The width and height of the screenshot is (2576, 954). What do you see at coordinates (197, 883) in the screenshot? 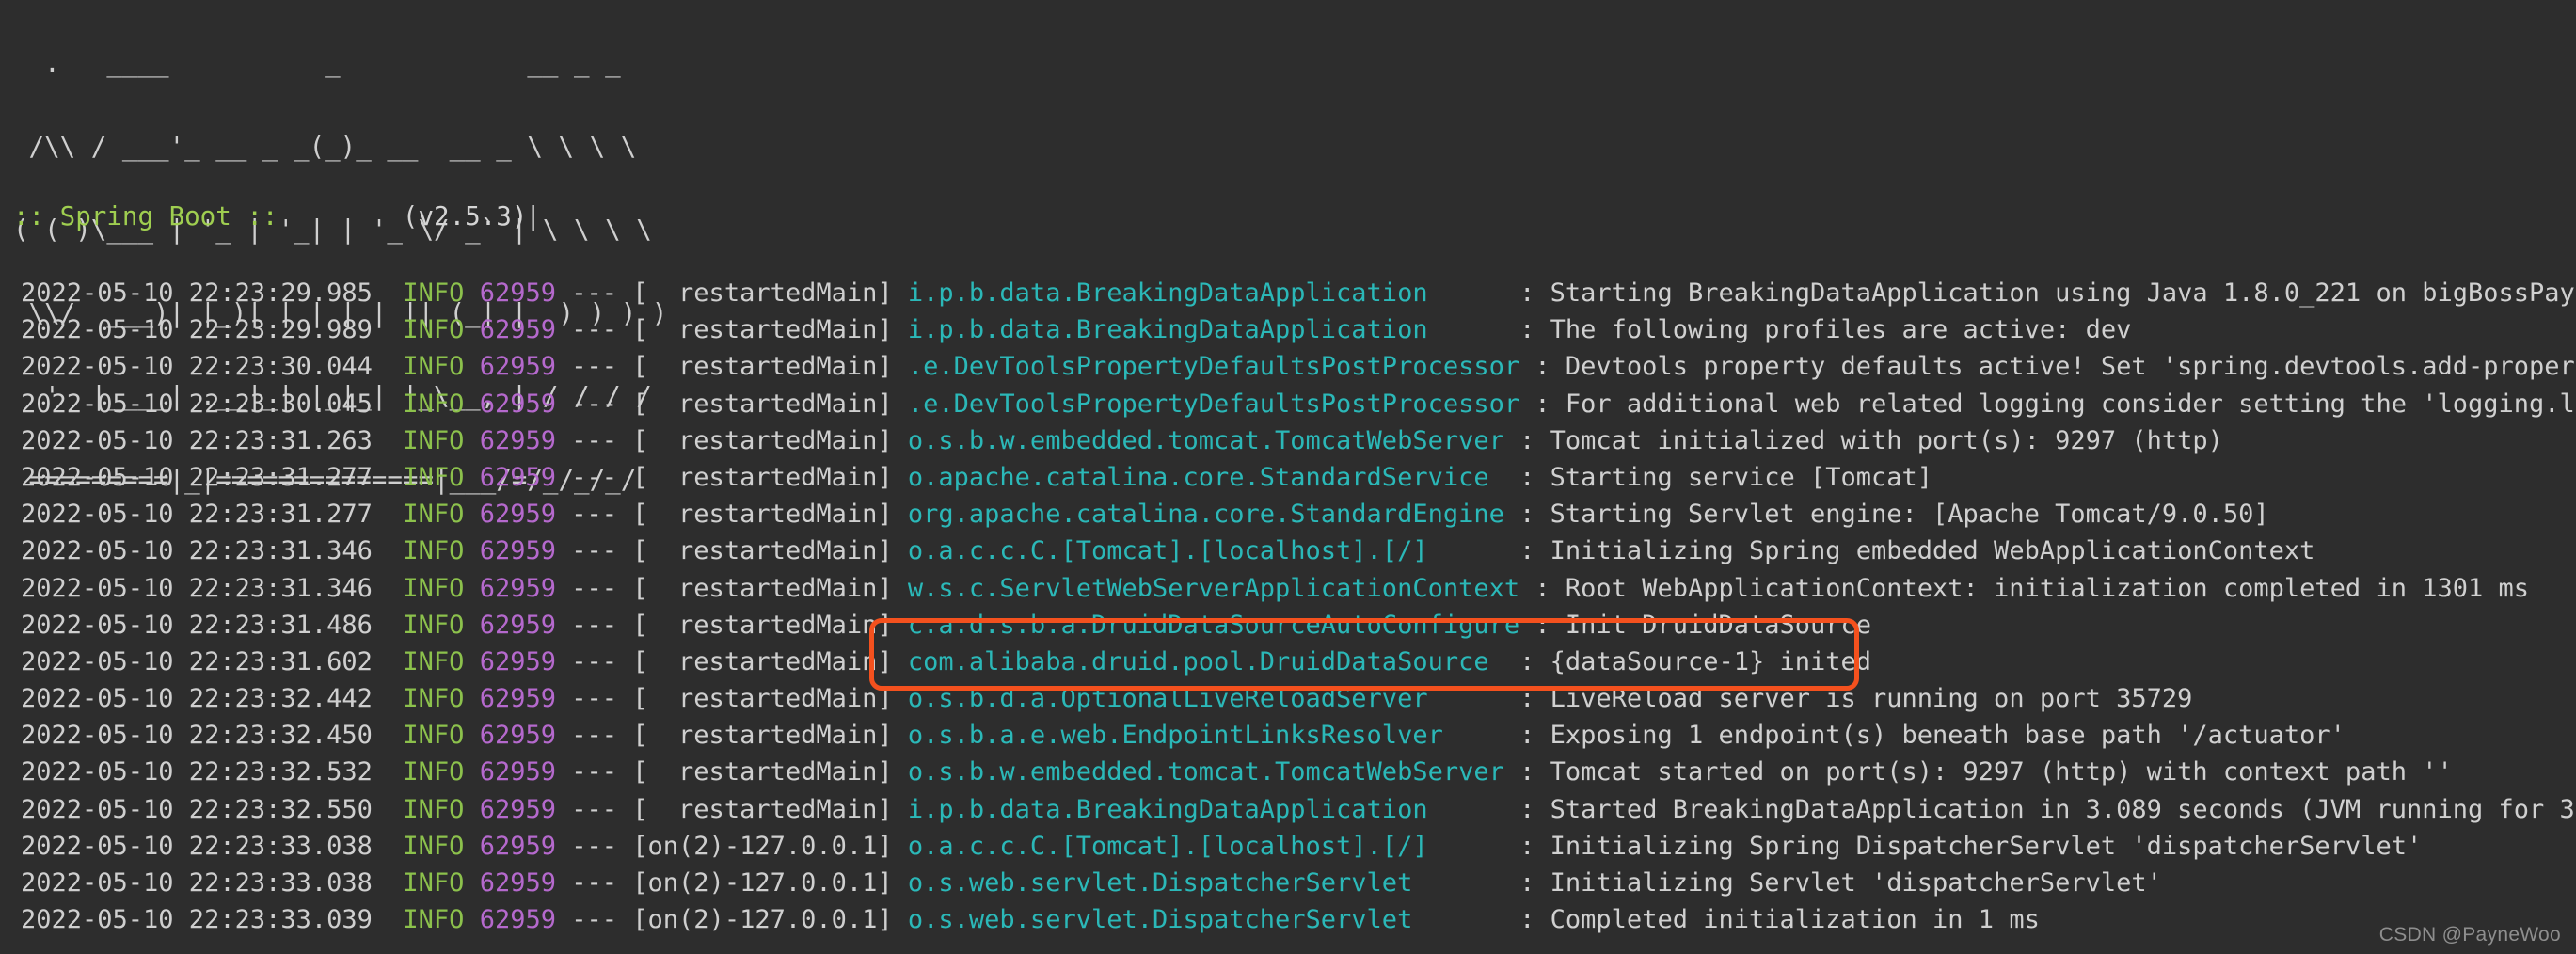
I see `log-timestamp: 2022-05-10 22:23:33.038` at bounding box center [197, 883].